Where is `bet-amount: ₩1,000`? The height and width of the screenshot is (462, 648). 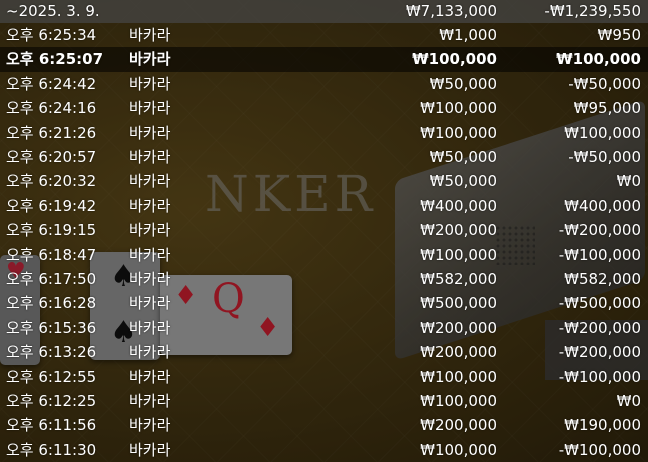
bet-amount: ₩1,000 is located at coordinates (468, 35).